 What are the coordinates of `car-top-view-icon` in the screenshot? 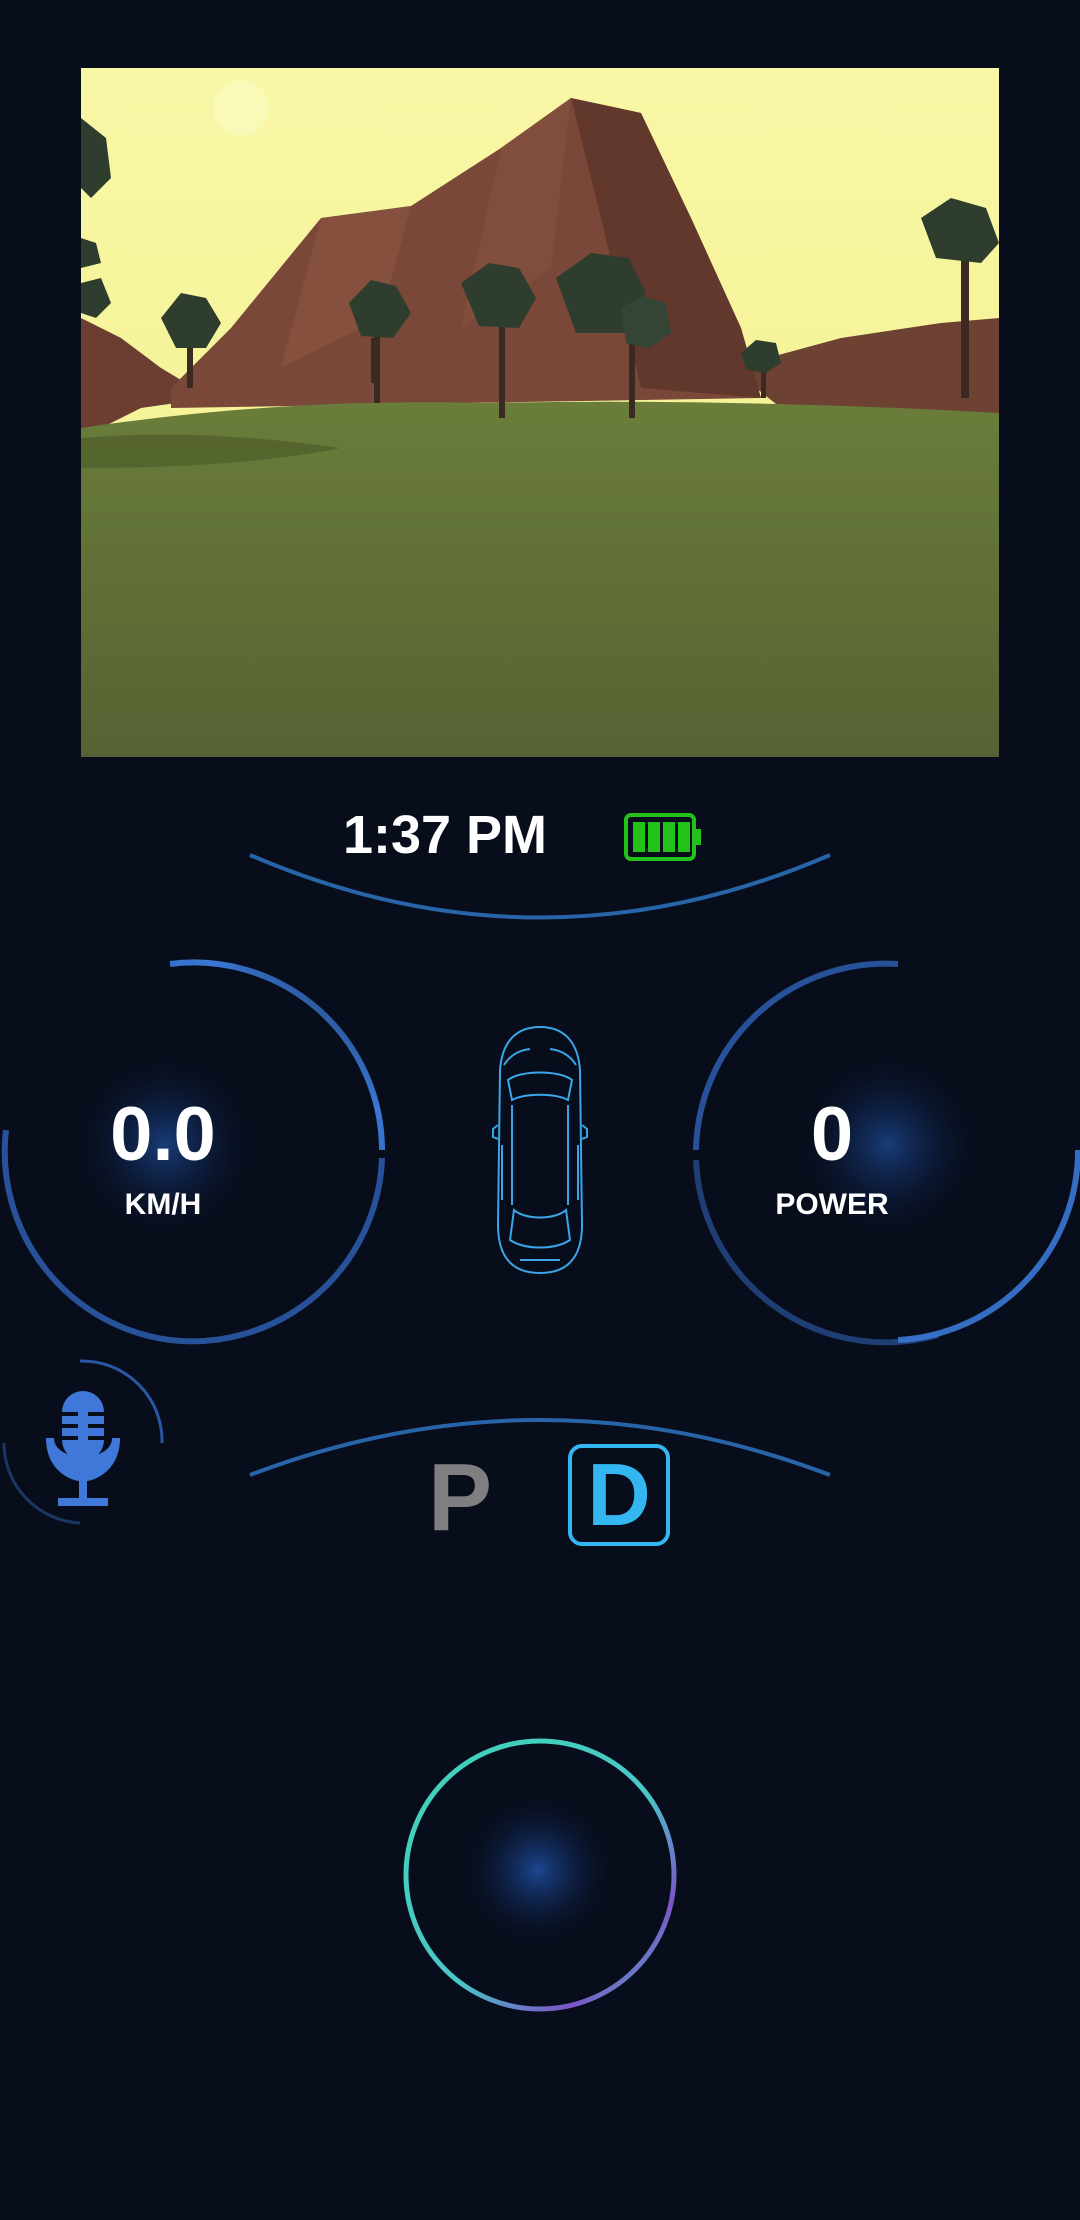 It's located at (540, 1150).